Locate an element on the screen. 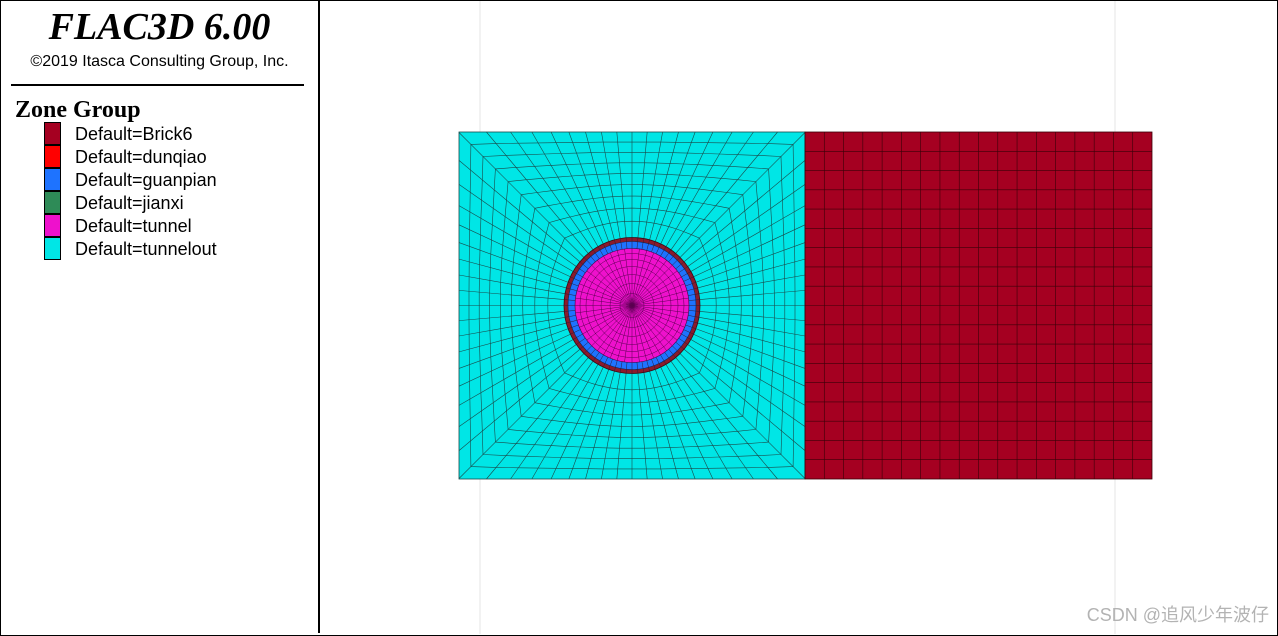  legend-label: Default=tunnel is located at coordinates (133, 226).